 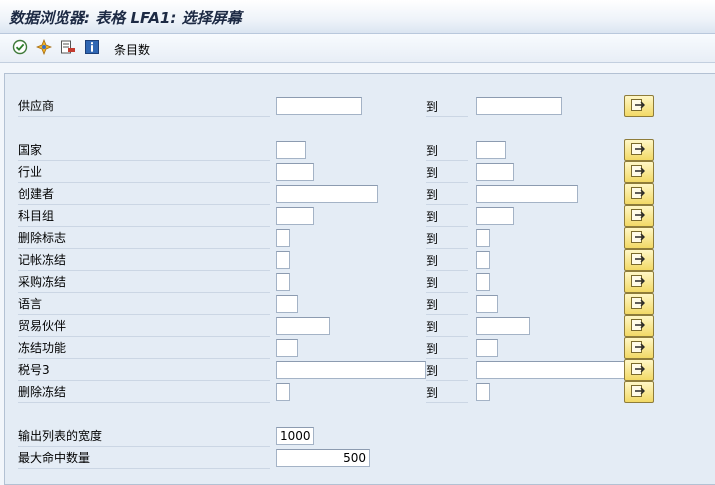 I want to click on purchasing-block-multiple-selection-button, so click(x=639, y=282).